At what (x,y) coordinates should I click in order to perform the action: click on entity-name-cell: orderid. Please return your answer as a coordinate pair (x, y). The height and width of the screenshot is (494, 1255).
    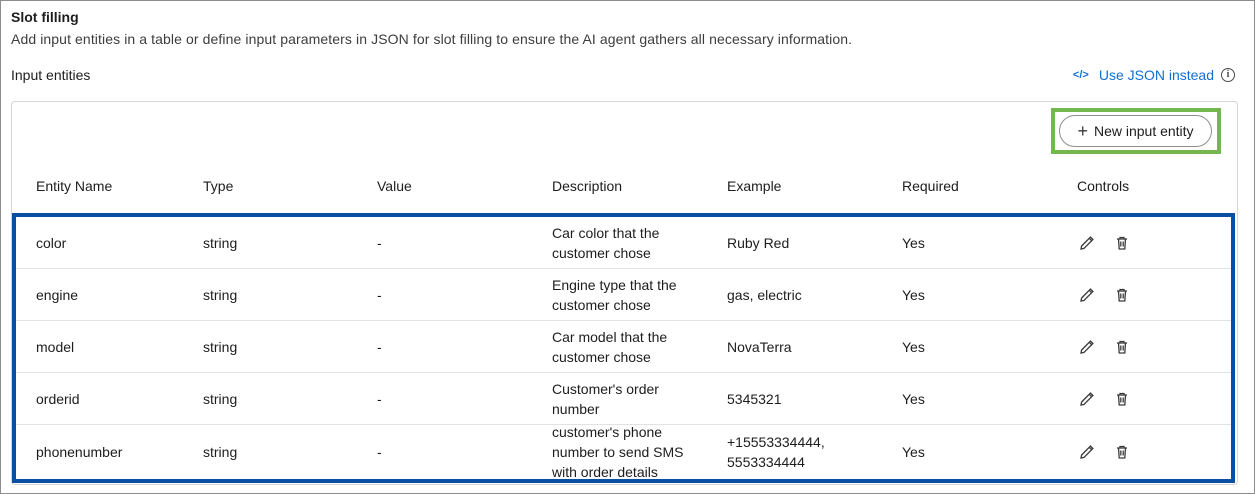
    Looking at the image, I should click on (58, 399).